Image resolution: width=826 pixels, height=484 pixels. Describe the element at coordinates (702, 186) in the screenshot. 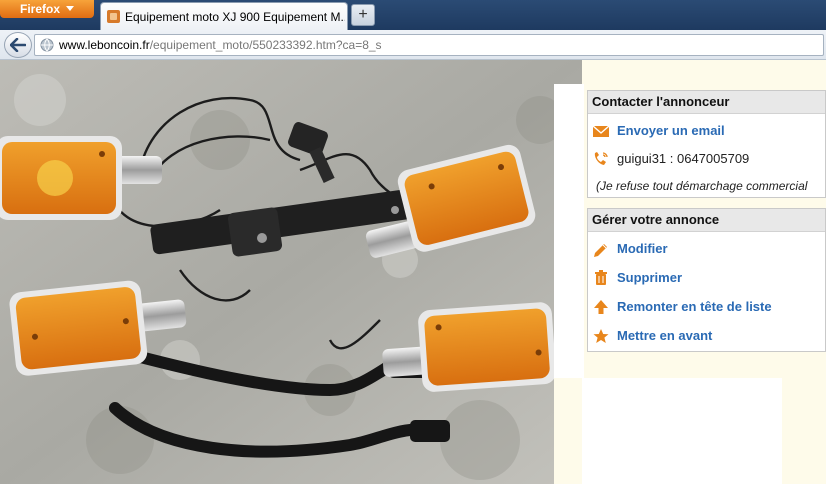

I see `contact-note: (Je refuse tout démarchage commercial` at that location.